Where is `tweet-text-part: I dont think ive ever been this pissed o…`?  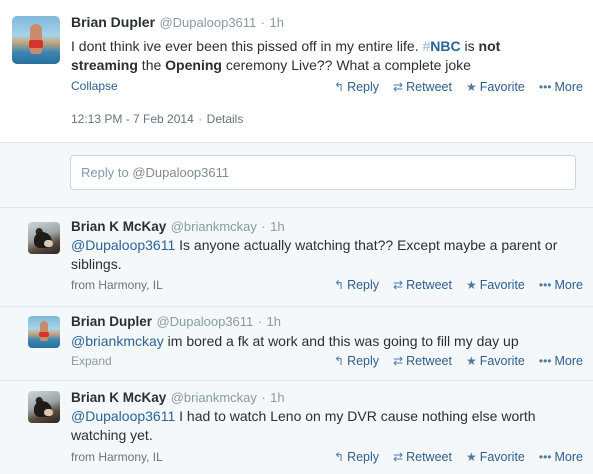
tweet-text-part: I dont think ive ever been this pissed o… is located at coordinates (247, 46).